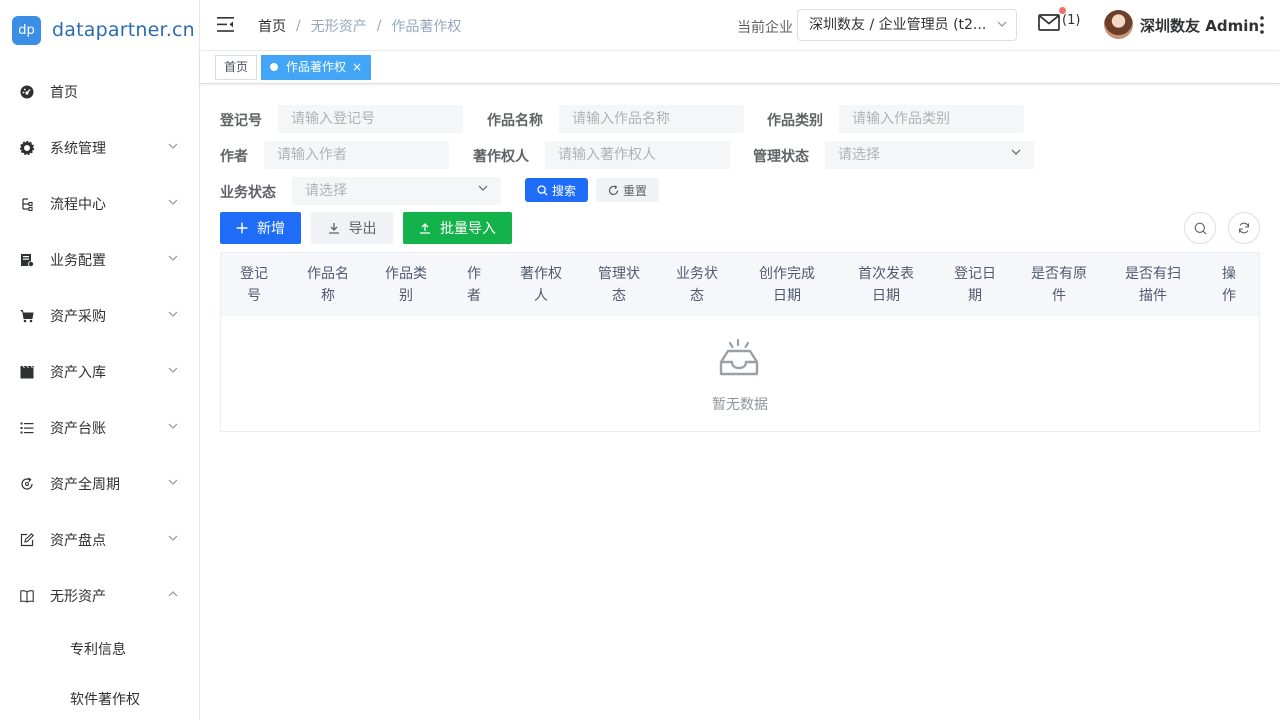 This screenshot has height=720, width=1280. I want to click on breadcrumb-item-home: 首页, so click(272, 26).